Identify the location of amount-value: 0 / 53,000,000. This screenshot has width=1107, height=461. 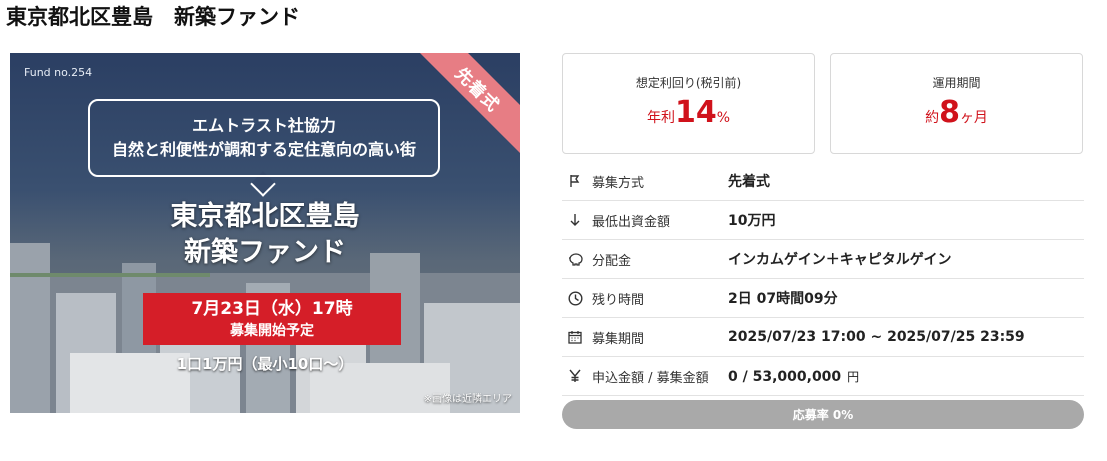
(785, 376).